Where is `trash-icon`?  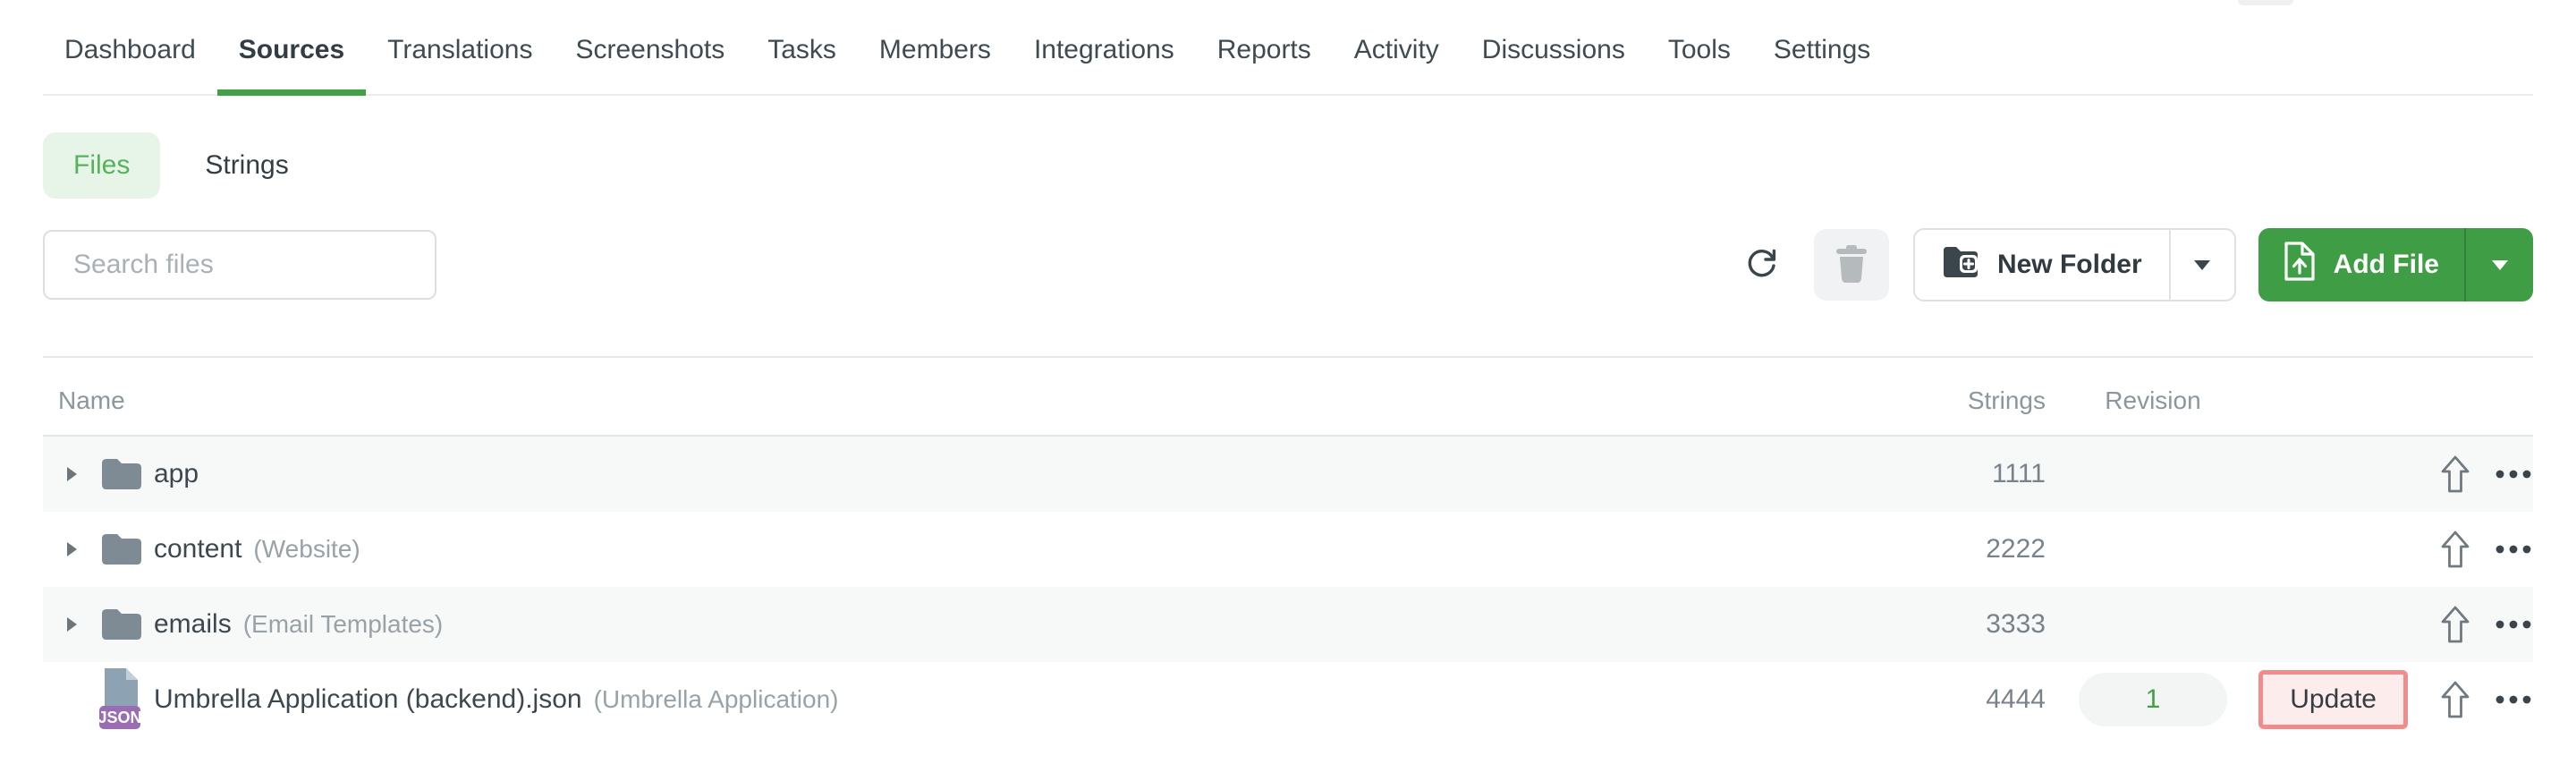
trash-icon is located at coordinates (1851, 264).